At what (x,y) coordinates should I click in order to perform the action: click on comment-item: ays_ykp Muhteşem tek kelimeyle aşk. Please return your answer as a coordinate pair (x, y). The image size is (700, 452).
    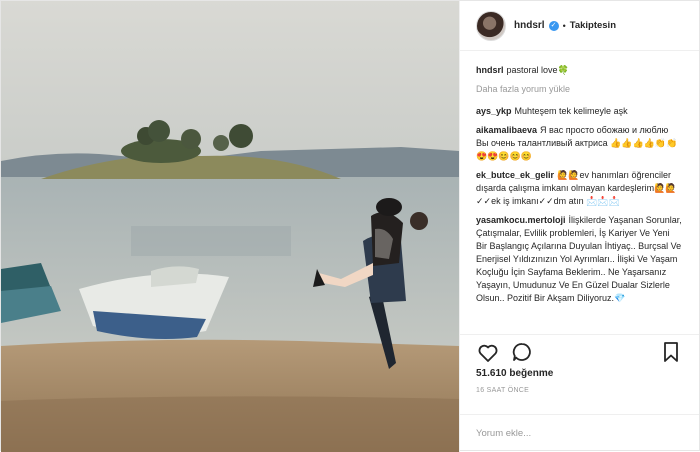
    Looking at the image, I should click on (579, 111).